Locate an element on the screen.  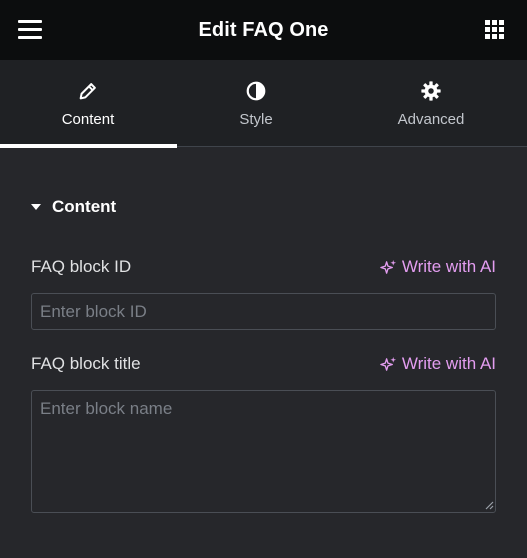
panel-header: Edit FAQ One is located at coordinates (263, 30).